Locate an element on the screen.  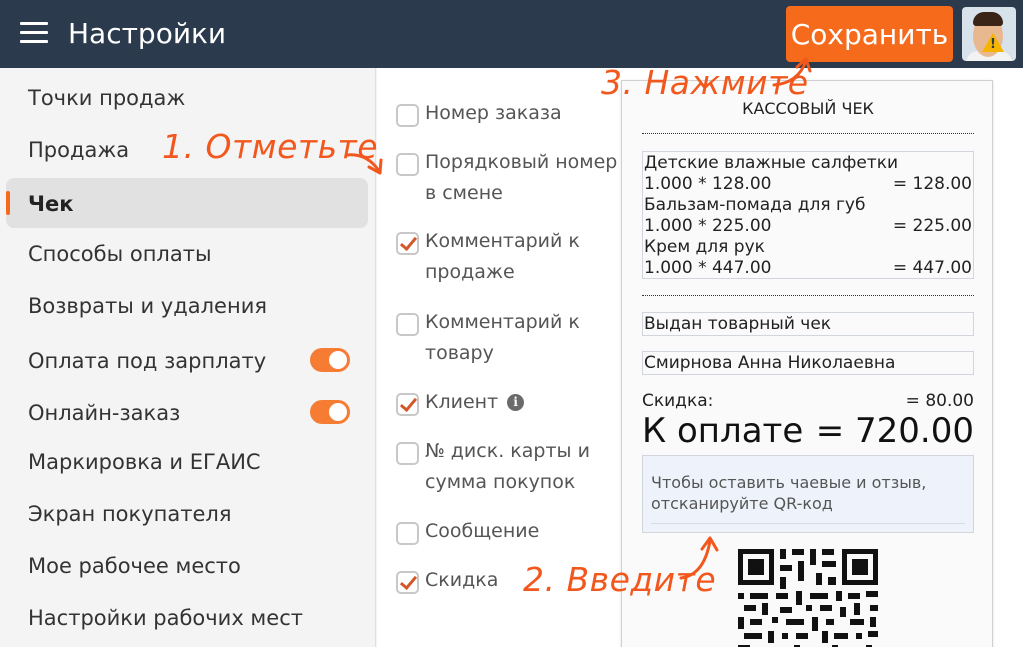
page-title: Настройки is located at coordinates (147, 33).